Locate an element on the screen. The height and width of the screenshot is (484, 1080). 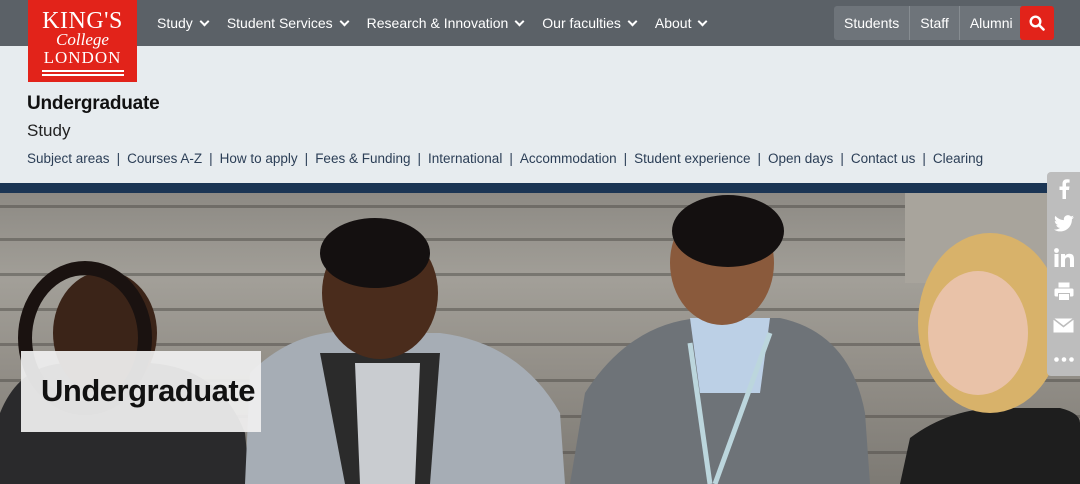
subnav-how-to-apply: How to apply is located at coordinates (259, 158).